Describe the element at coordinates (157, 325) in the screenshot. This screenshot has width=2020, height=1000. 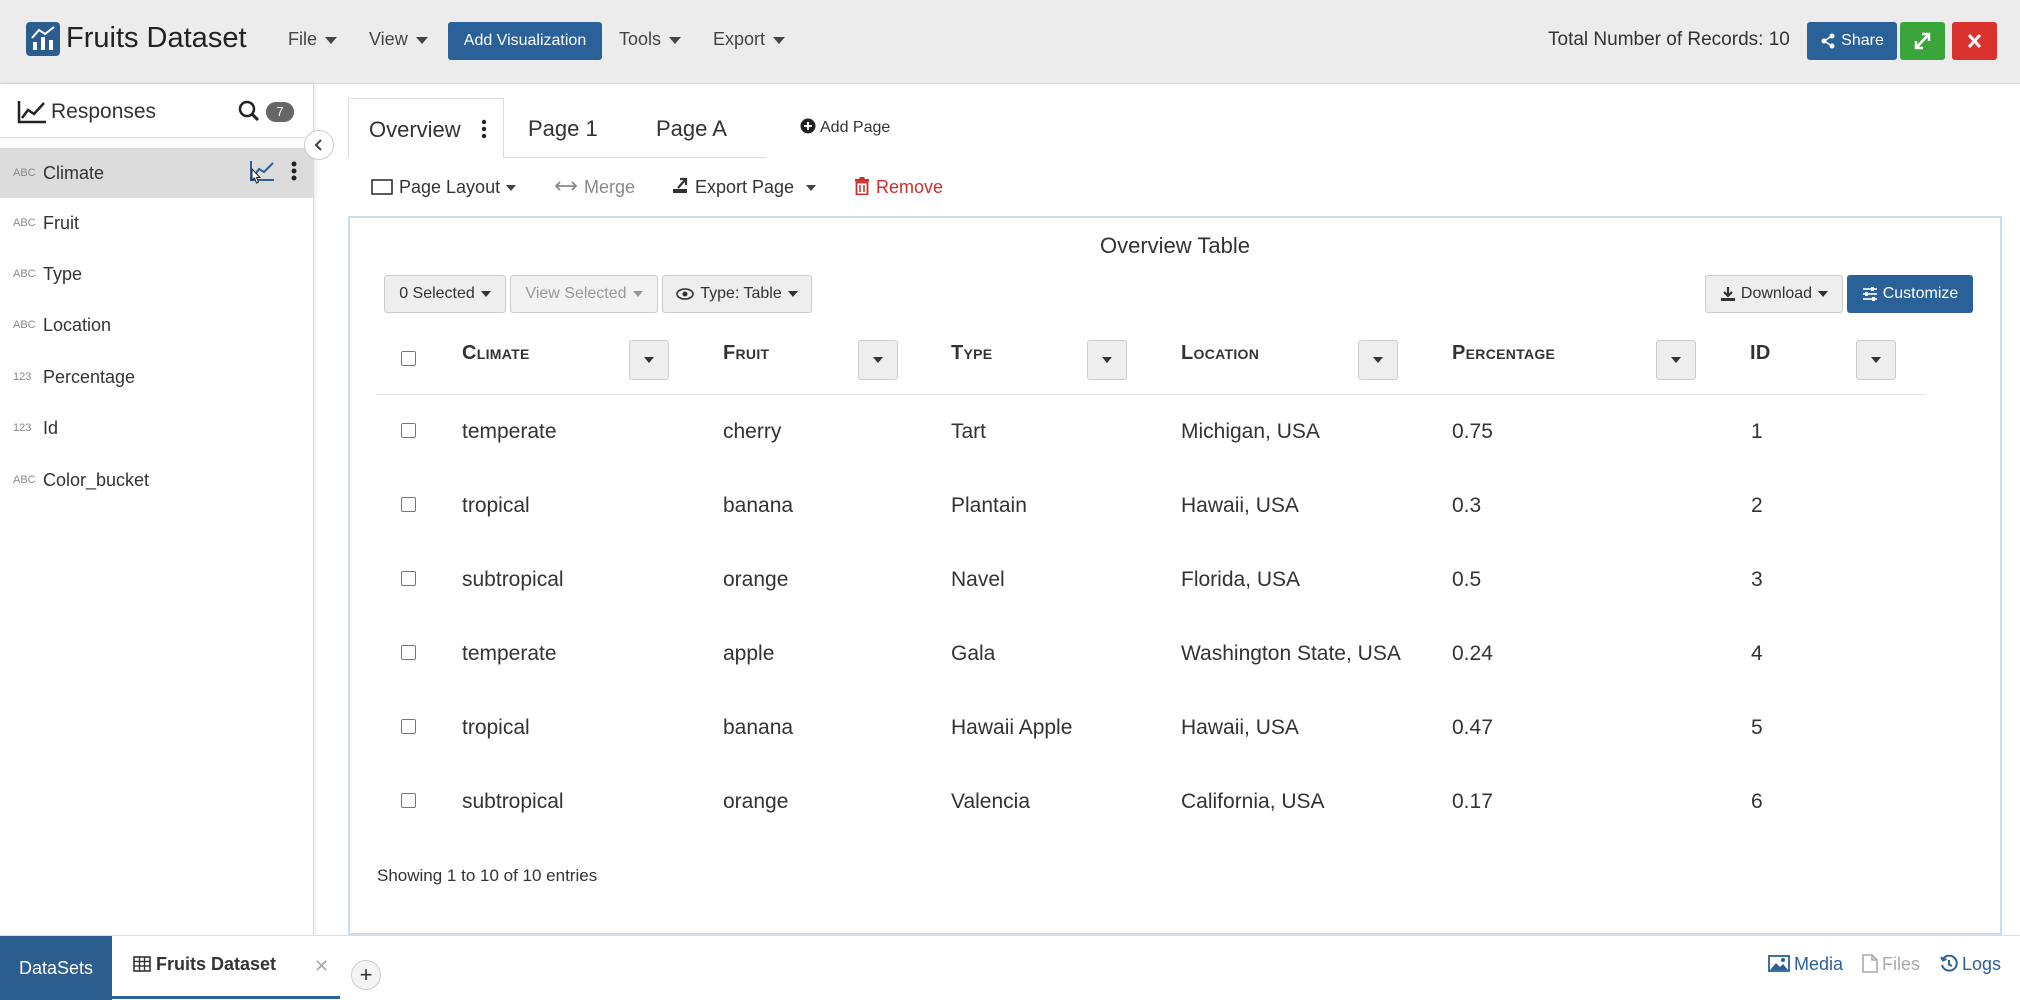
I see `sidebar-item-location: ABC Location` at that location.